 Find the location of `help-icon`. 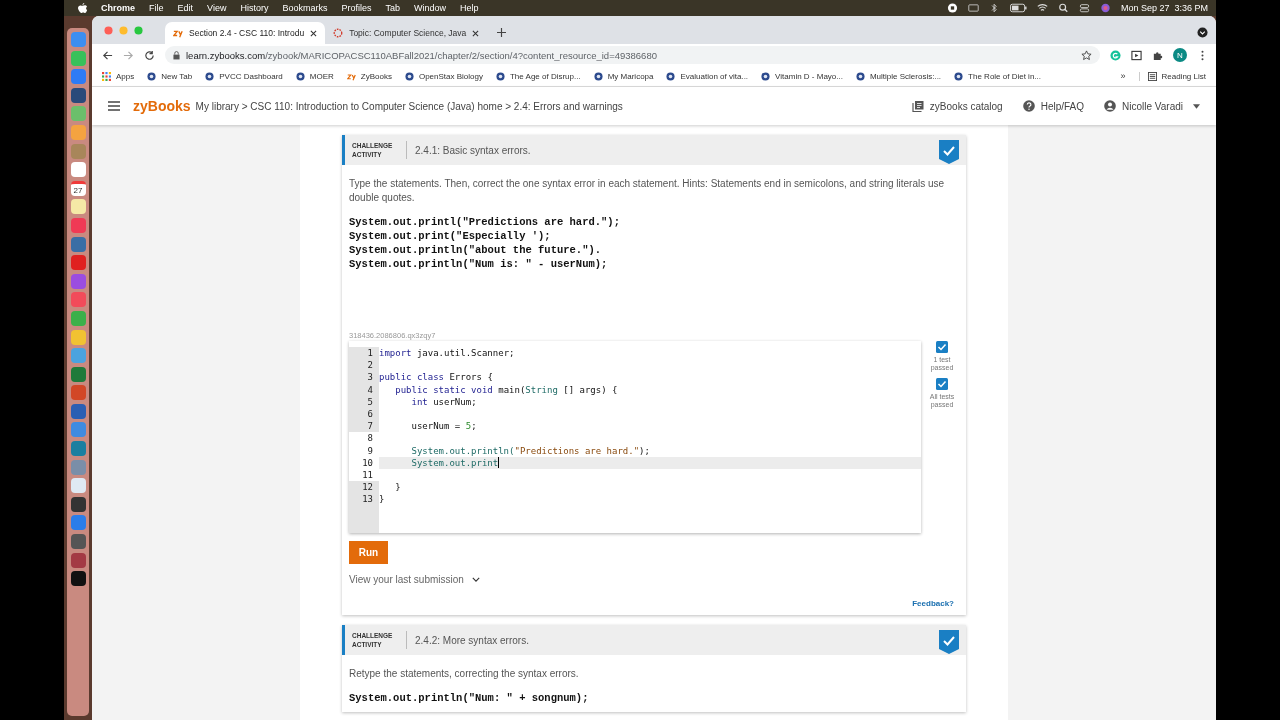

help-icon is located at coordinates (1028, 106).